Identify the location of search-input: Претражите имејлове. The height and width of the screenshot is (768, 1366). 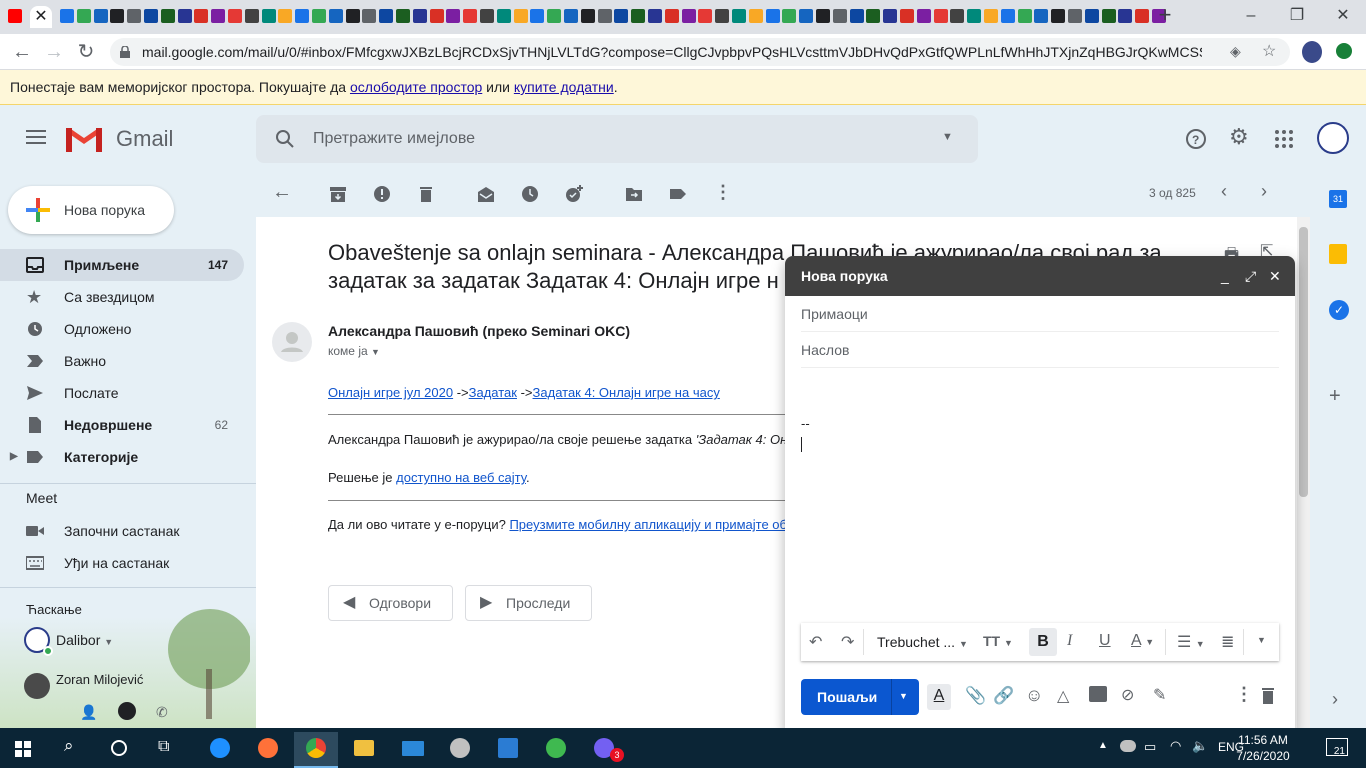
(394, 139).